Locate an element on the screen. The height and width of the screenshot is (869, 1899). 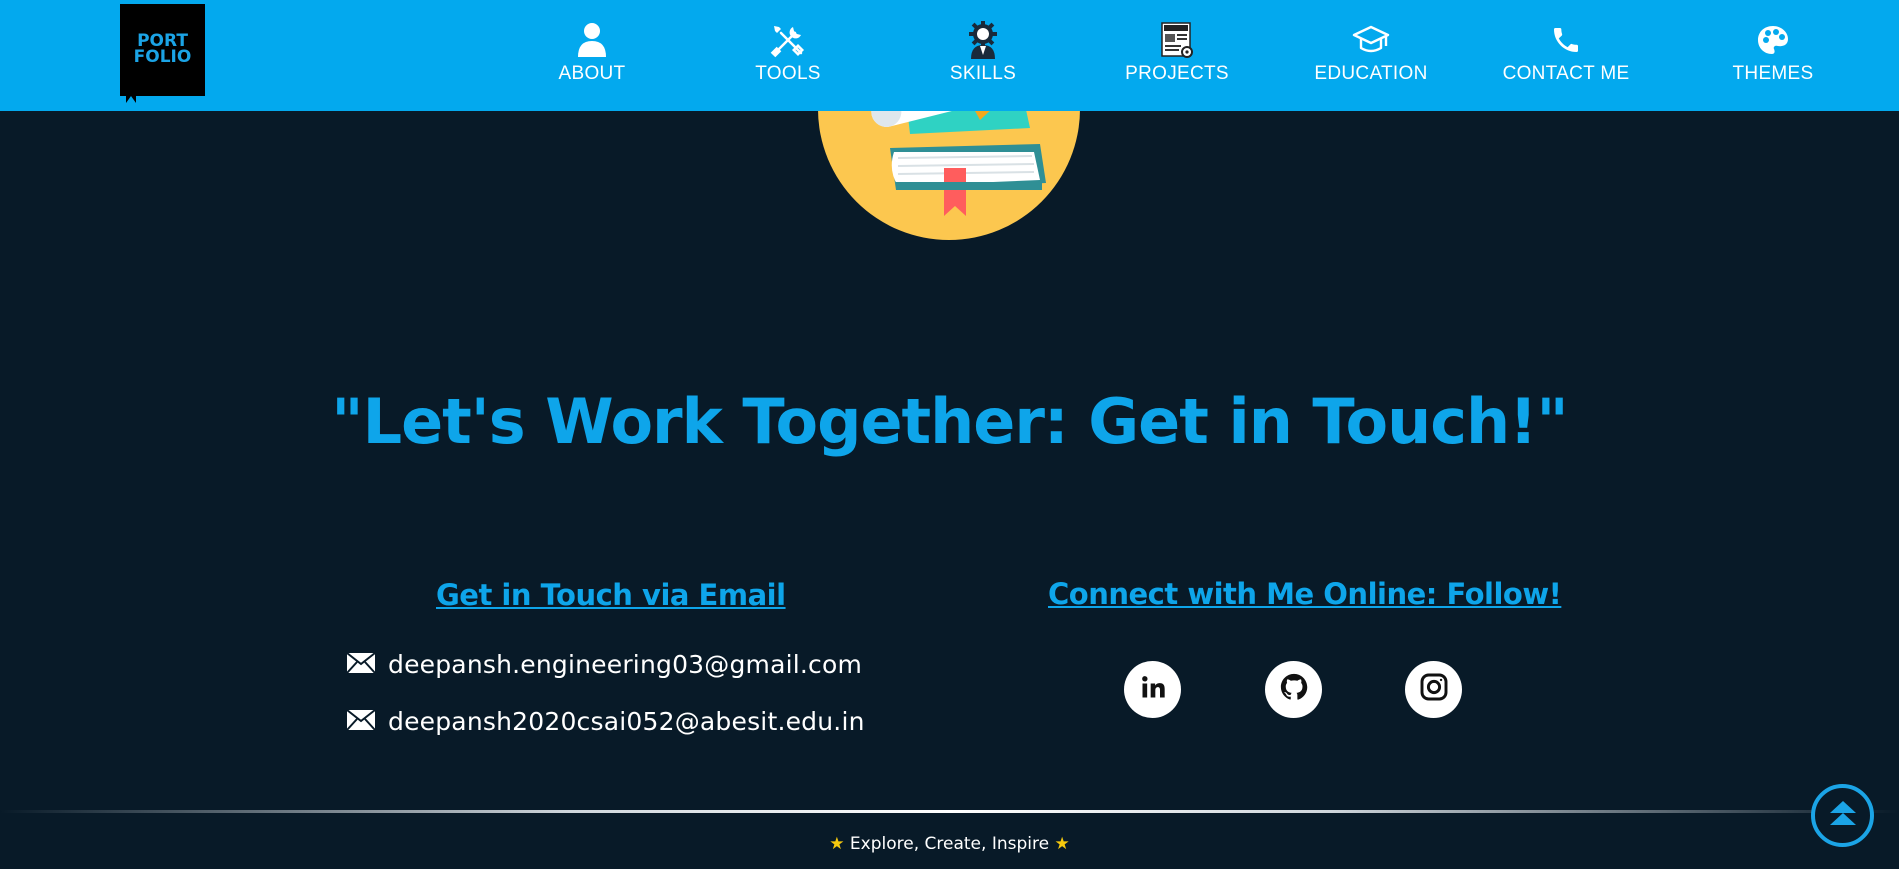
nav-tools: TOOLS is located at coordinates (788, 55).